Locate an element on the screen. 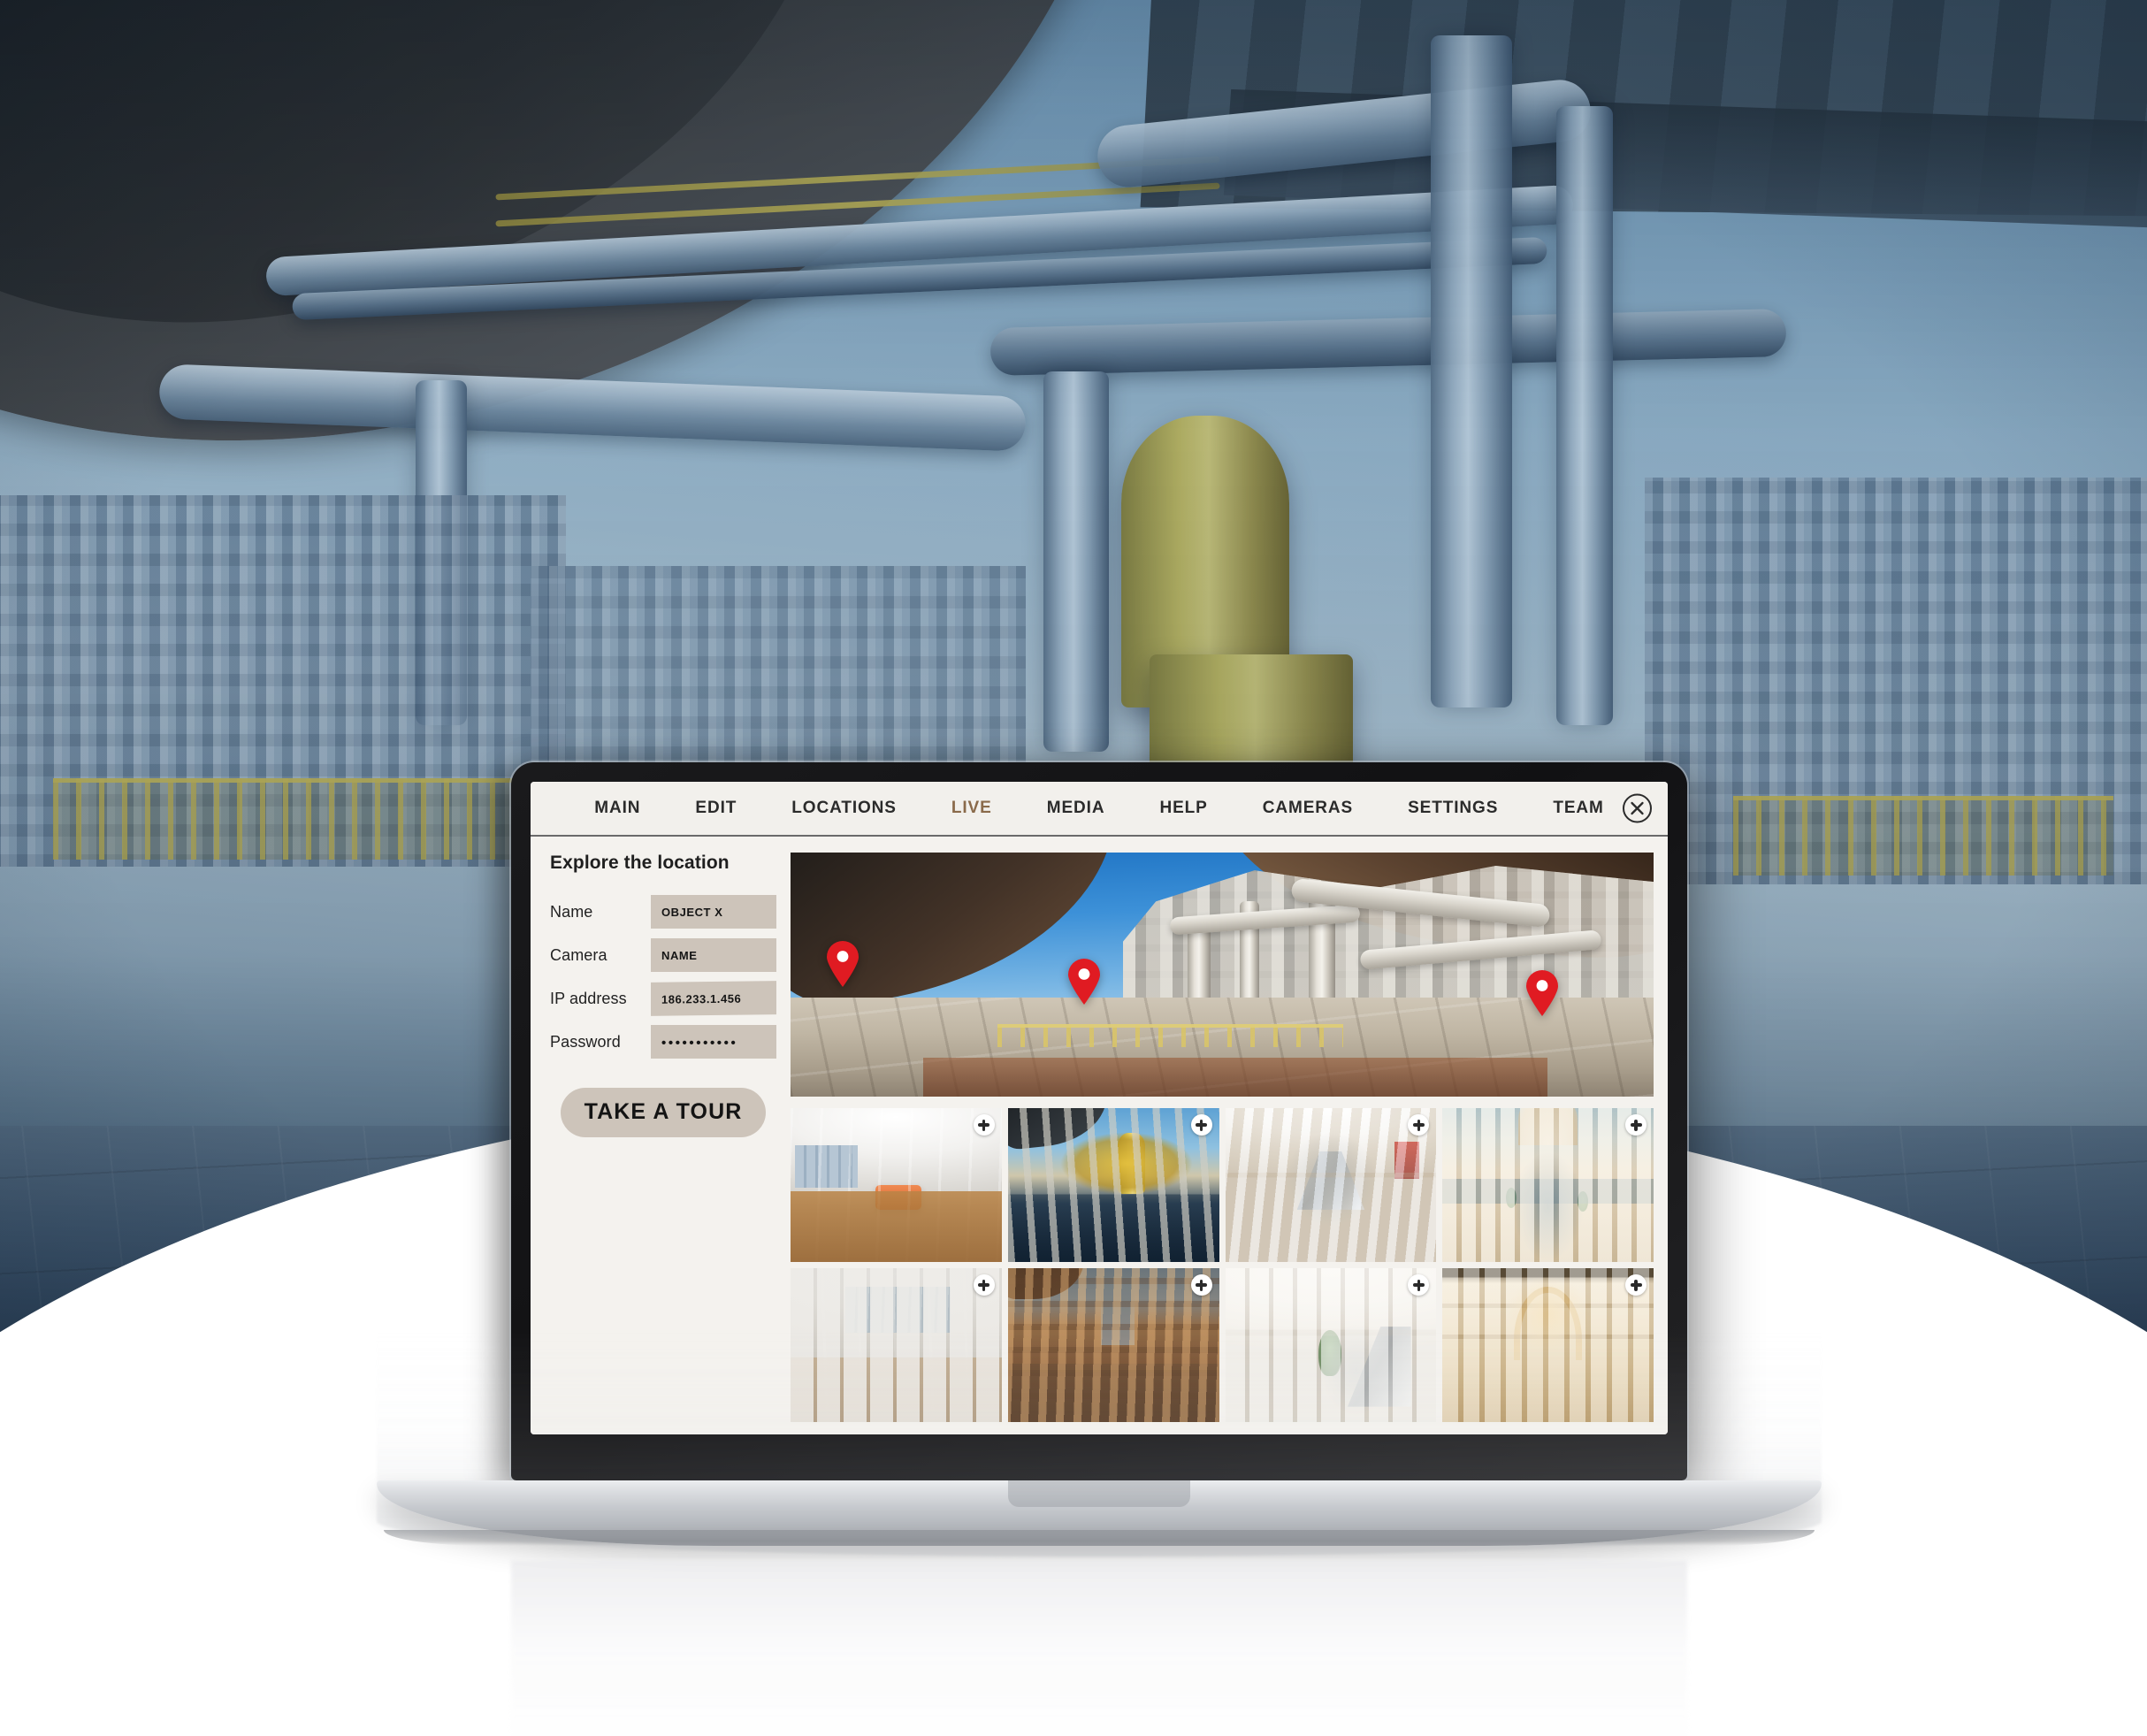 This screenshot has height=1736, width=2147. close-icon is located at coordinates (1638, 808).